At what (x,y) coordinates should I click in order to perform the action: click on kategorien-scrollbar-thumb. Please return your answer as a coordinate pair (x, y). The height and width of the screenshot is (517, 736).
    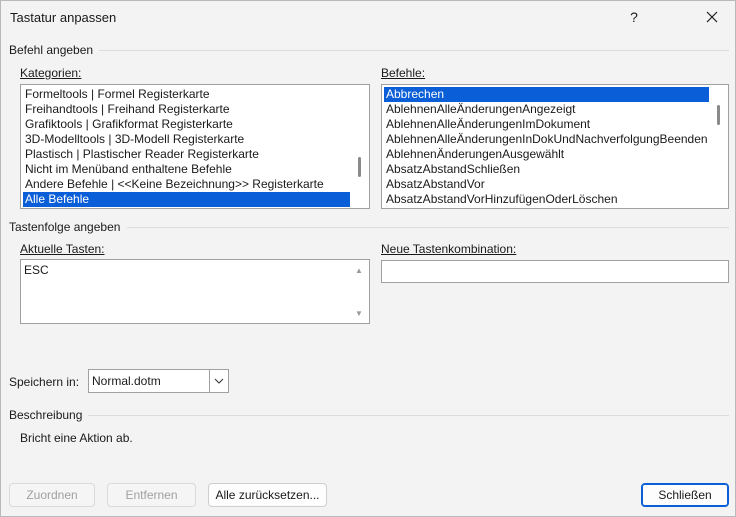
    Looking at the image, I should click on (359, 167).